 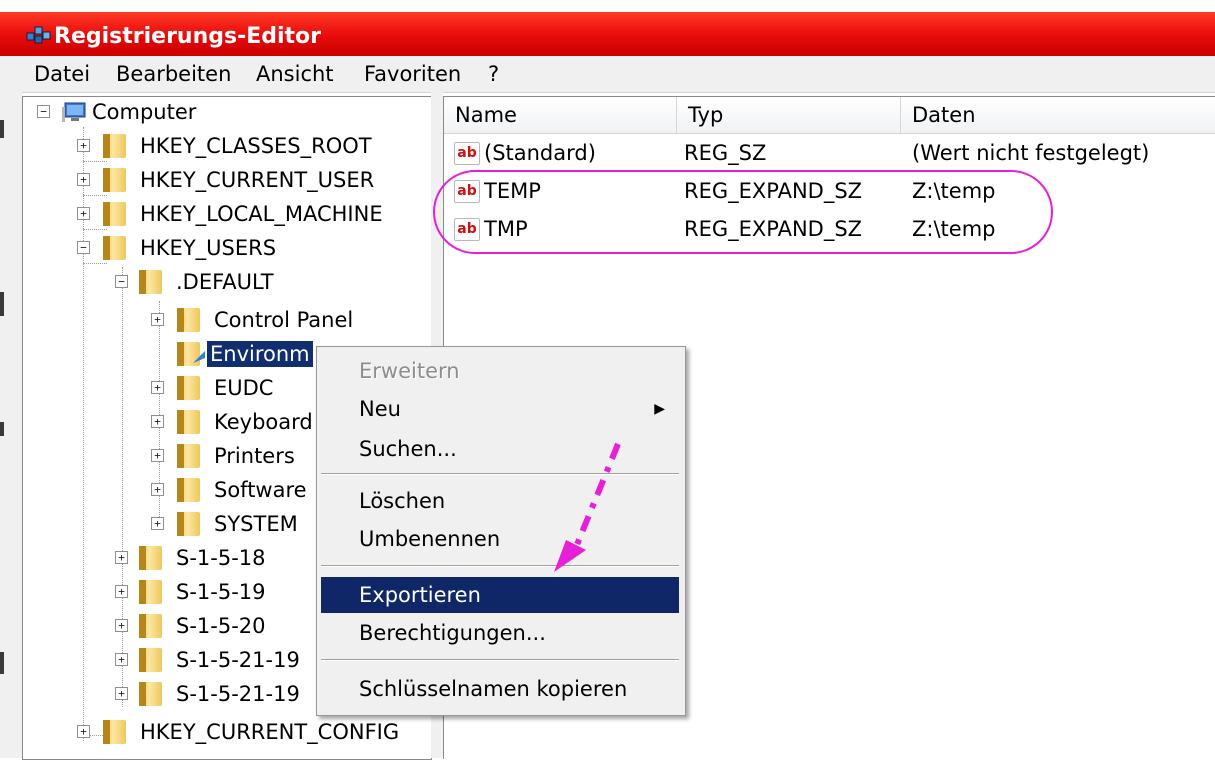 I want to click on tree-node-hkey-current-user: + HKEY_CURRENT_USER, so click(x=223, y=181).